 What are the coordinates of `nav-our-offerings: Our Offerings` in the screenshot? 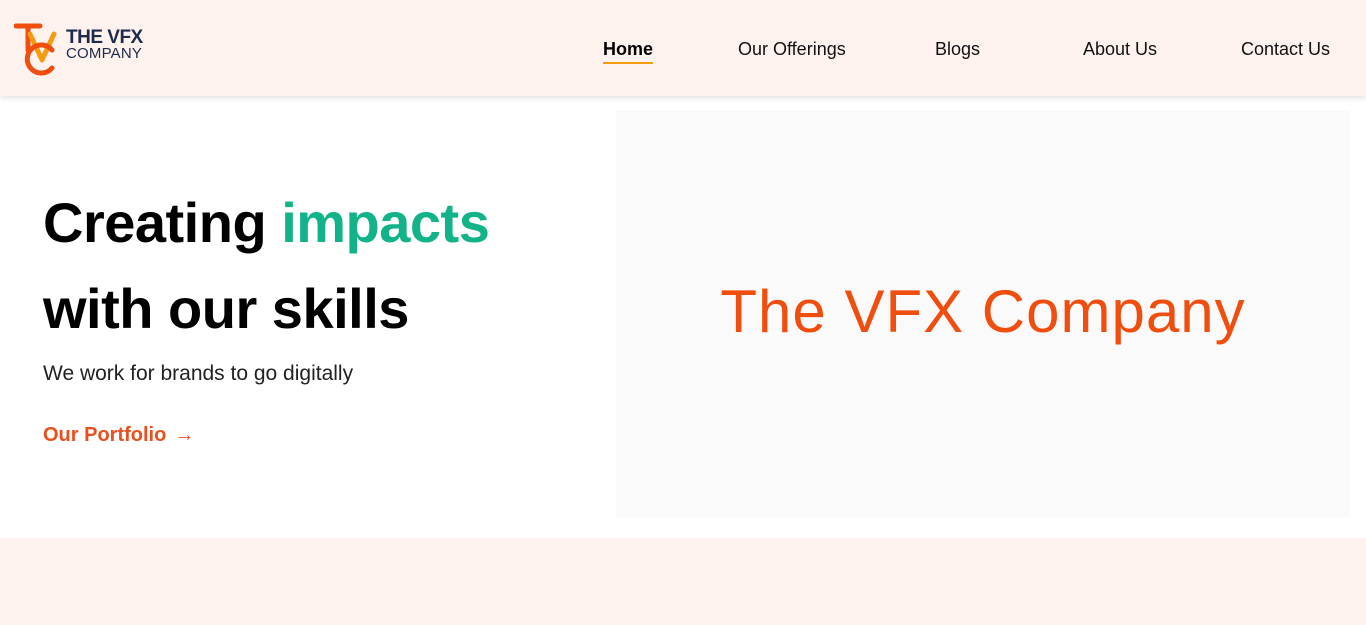 It's located at (792, 49).